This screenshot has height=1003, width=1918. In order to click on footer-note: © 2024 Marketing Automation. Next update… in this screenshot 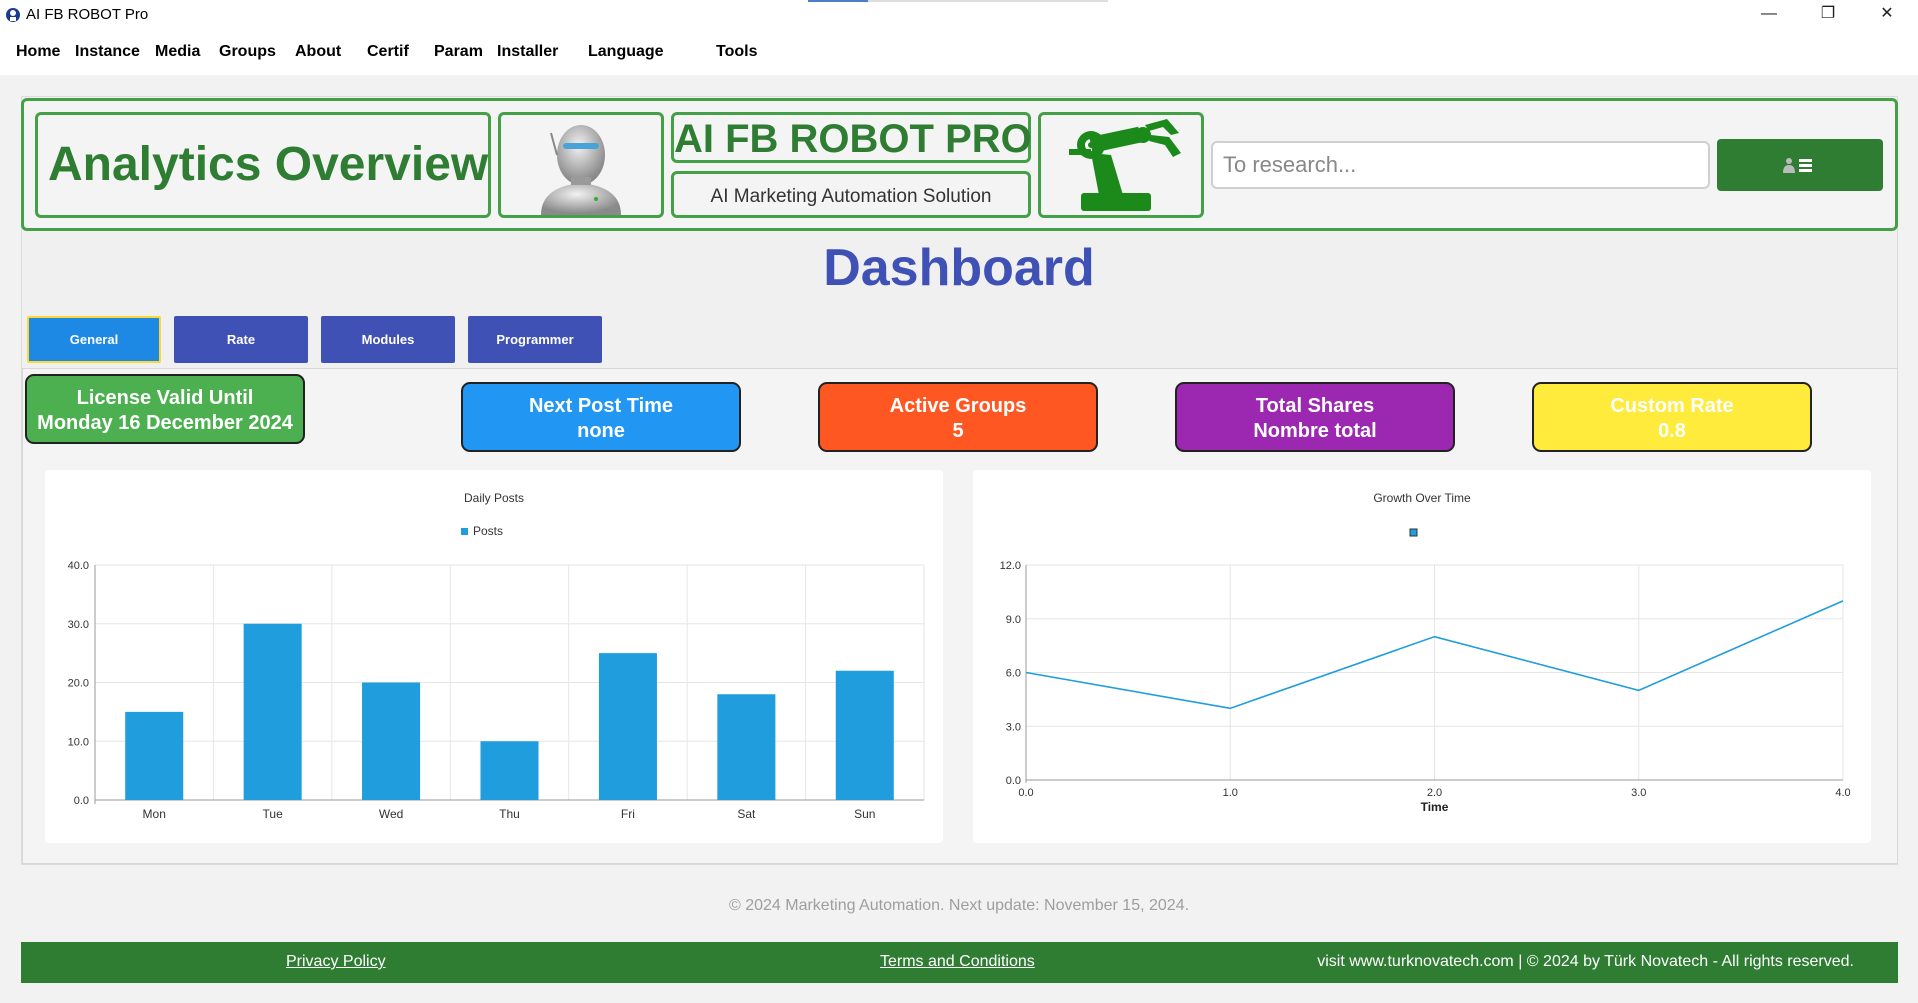, I will do `click(959, 905)`.